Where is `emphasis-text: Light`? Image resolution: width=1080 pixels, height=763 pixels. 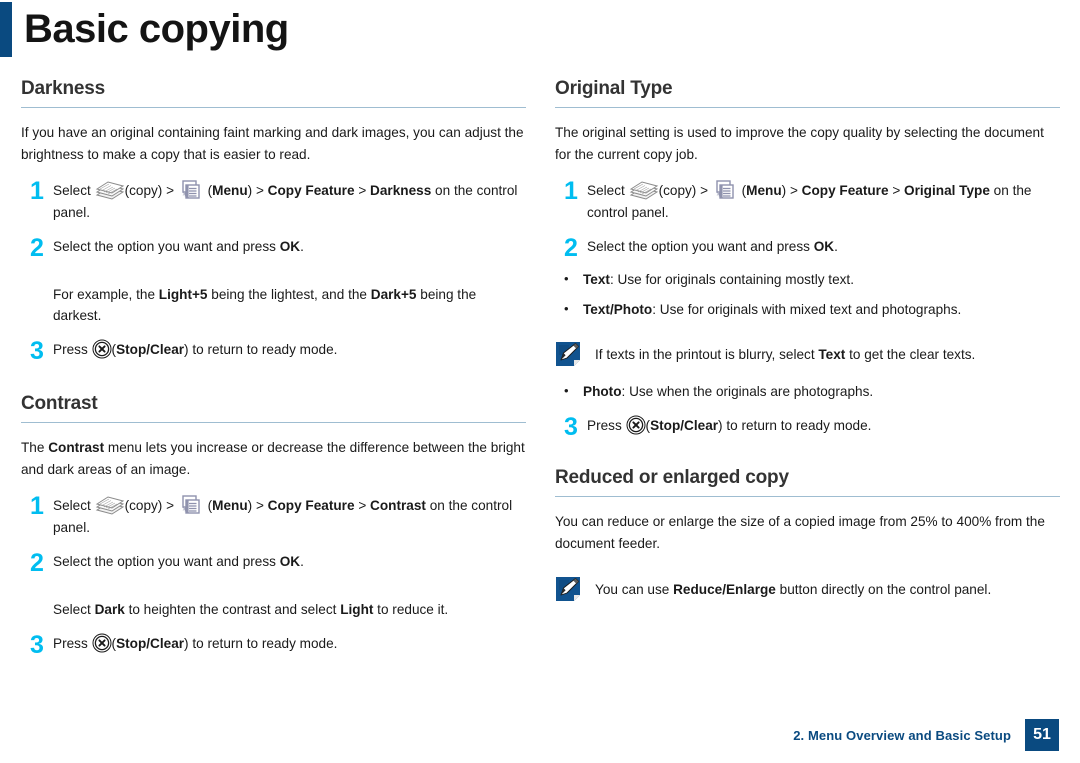 emphasis-text: Light is located at coordinates (357, 609).